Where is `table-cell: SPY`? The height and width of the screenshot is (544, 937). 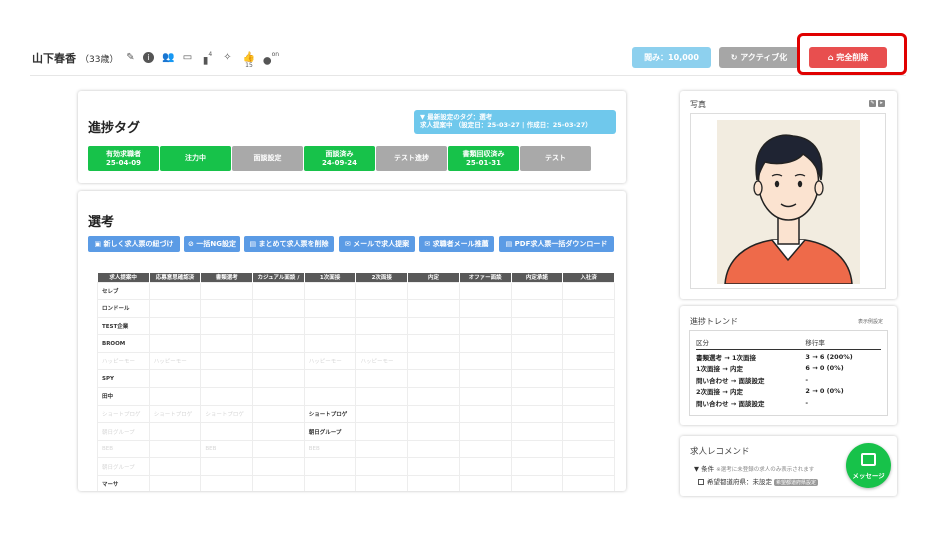
table-cell: SPY is located at coordinates (123, 379).